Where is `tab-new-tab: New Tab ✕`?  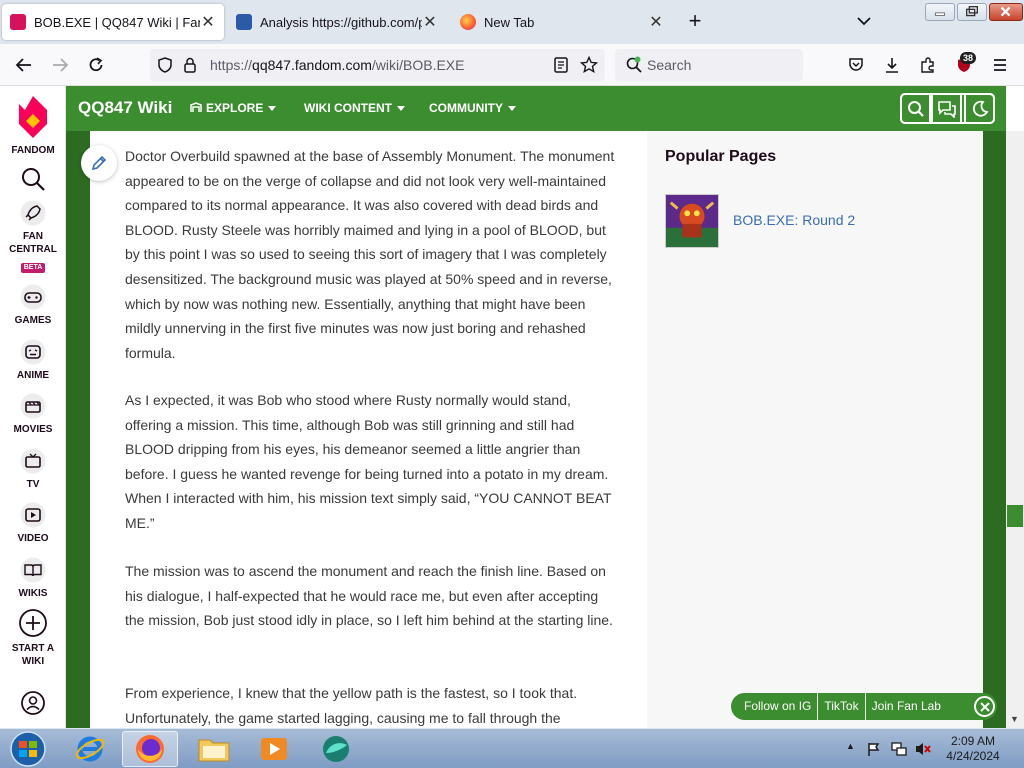
tab-new-tab: New Tab ✕ is located at coordinates (562, 22).